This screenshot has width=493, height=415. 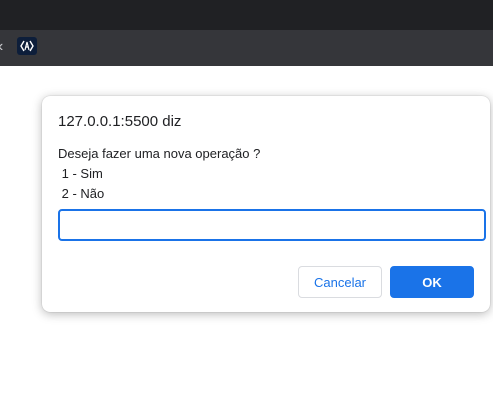 What do you see at coordinates (81, 193) in the screenshot?
I see `dialog-message-line: 2 - Não` at bounding box center [81, 193].